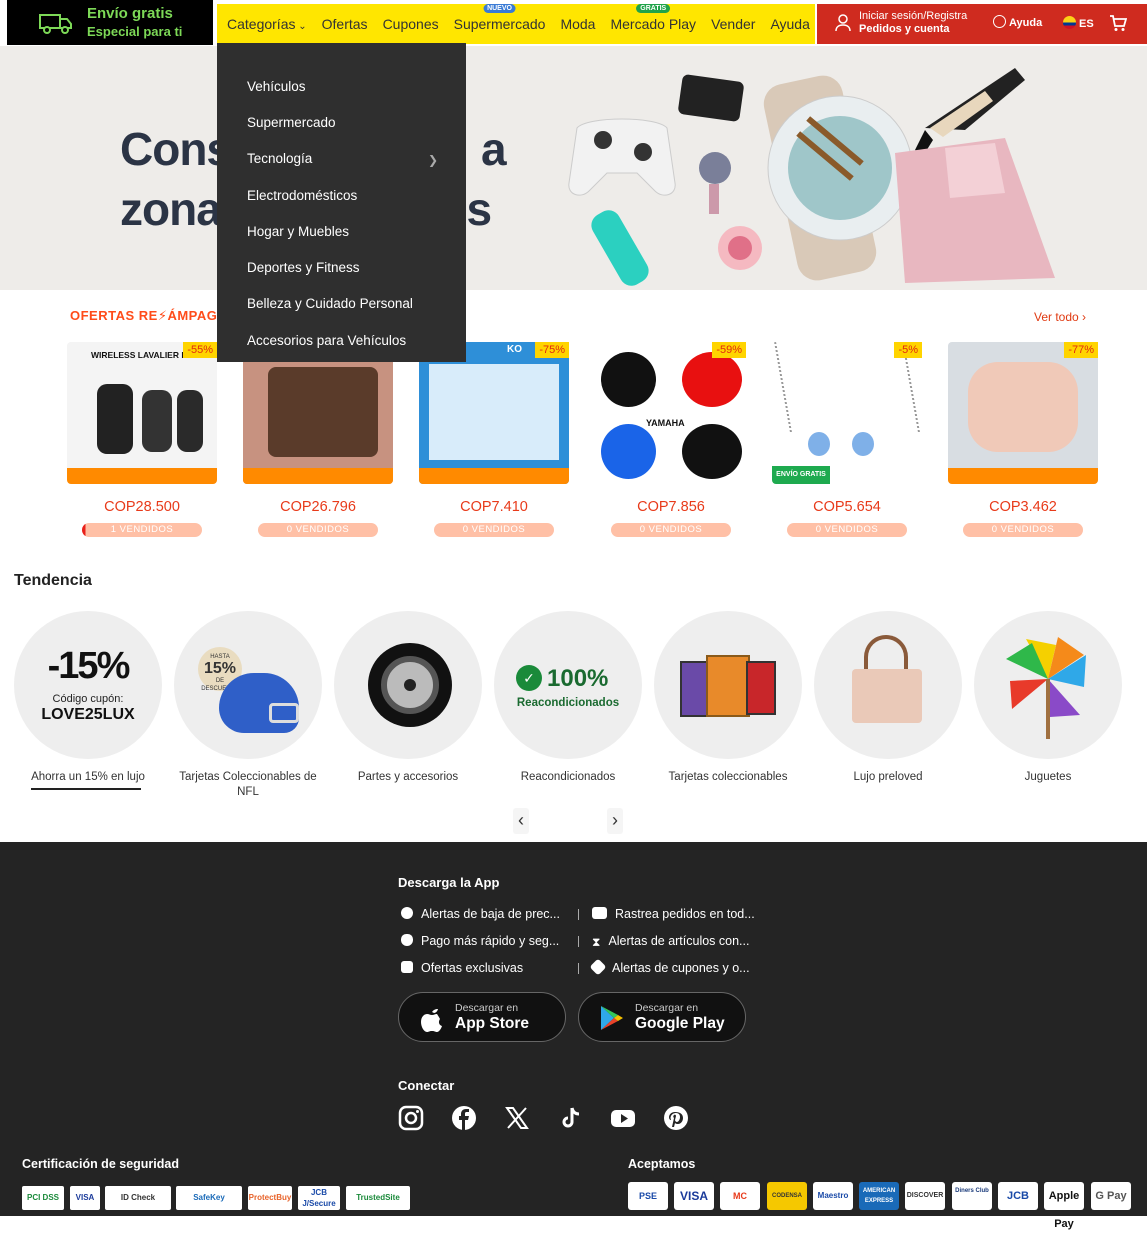 The height and width of the screenshot is (1238, 1147). I want to click on flash-deals-title: OFERTAS RE⚡ÁMPAGO, so click(149, 316).